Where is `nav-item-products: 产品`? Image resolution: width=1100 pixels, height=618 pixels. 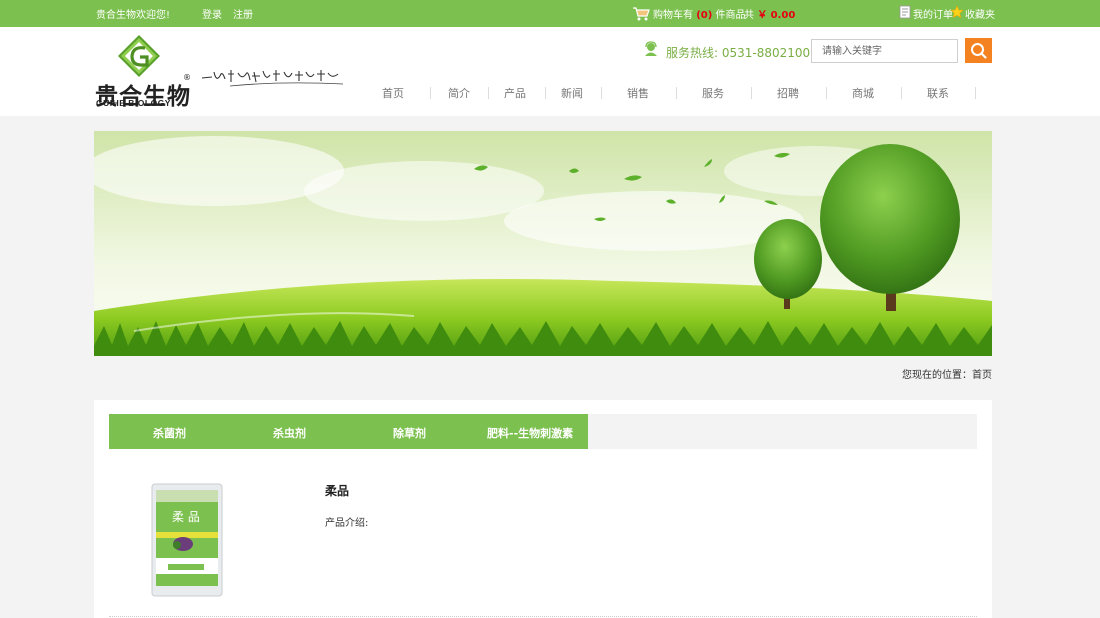
nav-item-products: 产品 is located at coordinates (515, 93).